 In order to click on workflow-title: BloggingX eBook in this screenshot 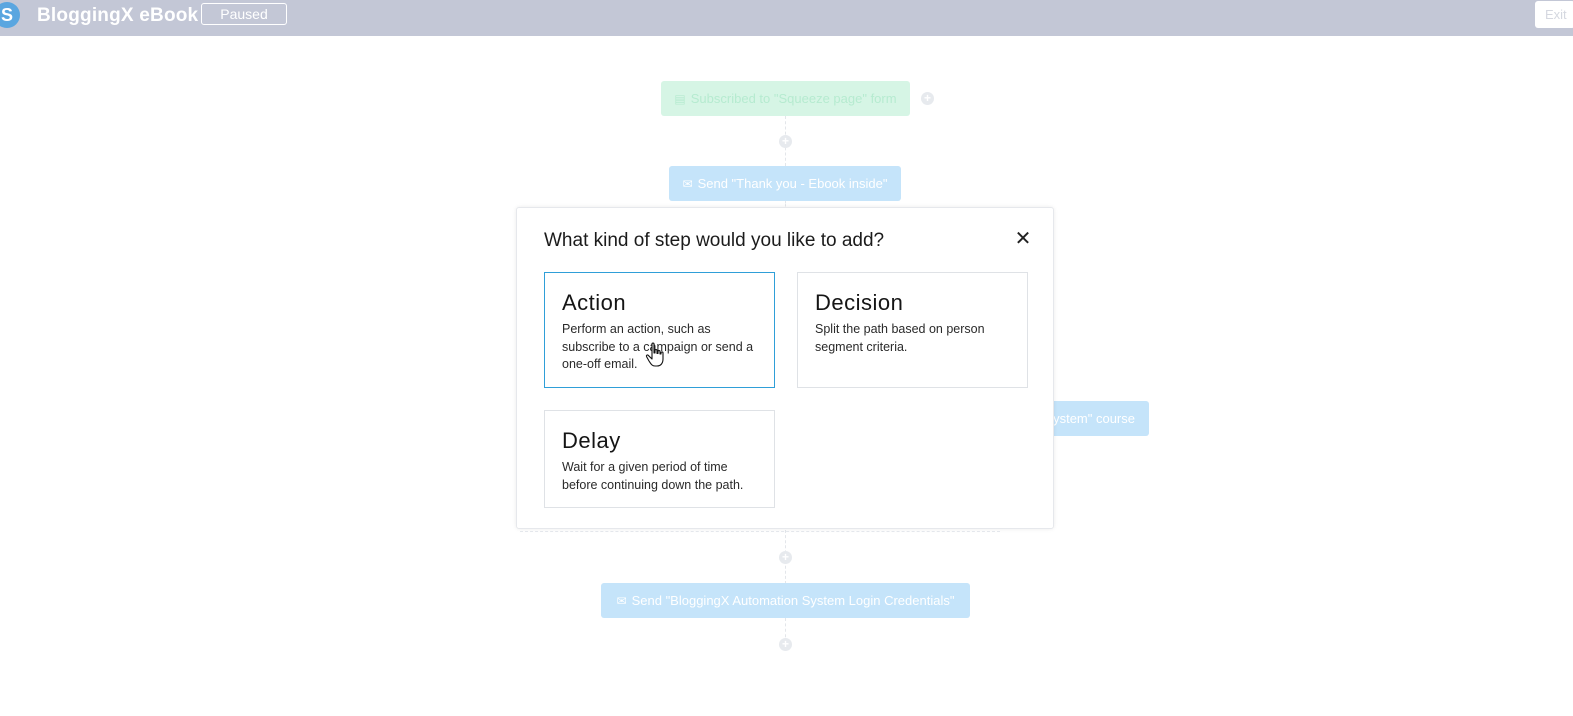, I will do `click(118, 15)`.